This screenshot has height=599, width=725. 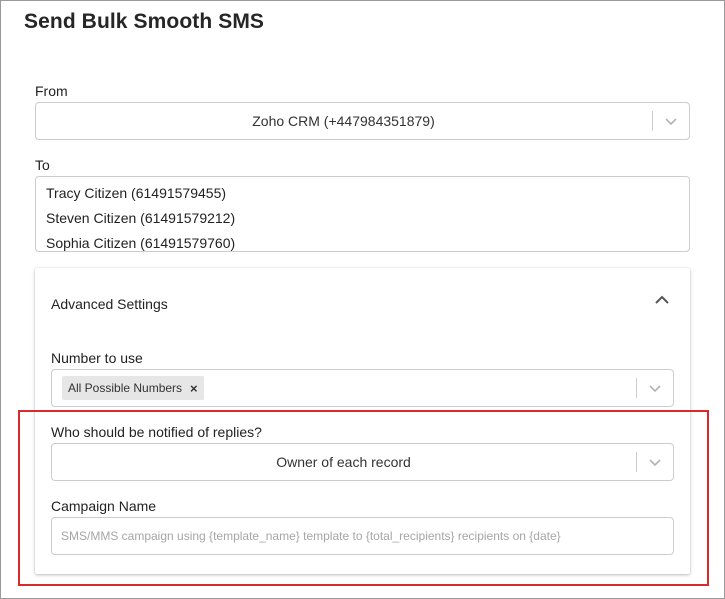 What do you see at coordinates (141, 243) in the screenshot?
I see `recipient-item: Sophia Citizen (61491579760)` at bounding box center [141, 243].